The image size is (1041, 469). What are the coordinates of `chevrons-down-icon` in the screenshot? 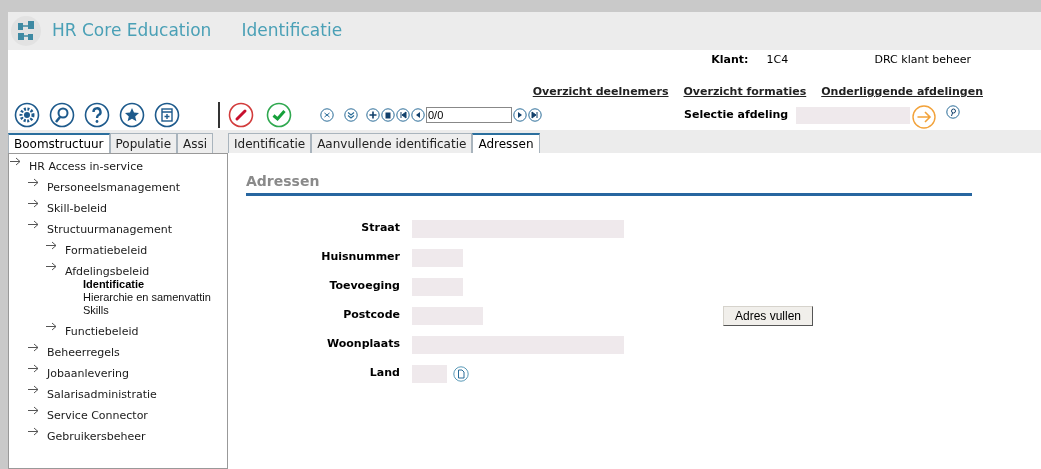 It's located at (351, 115).